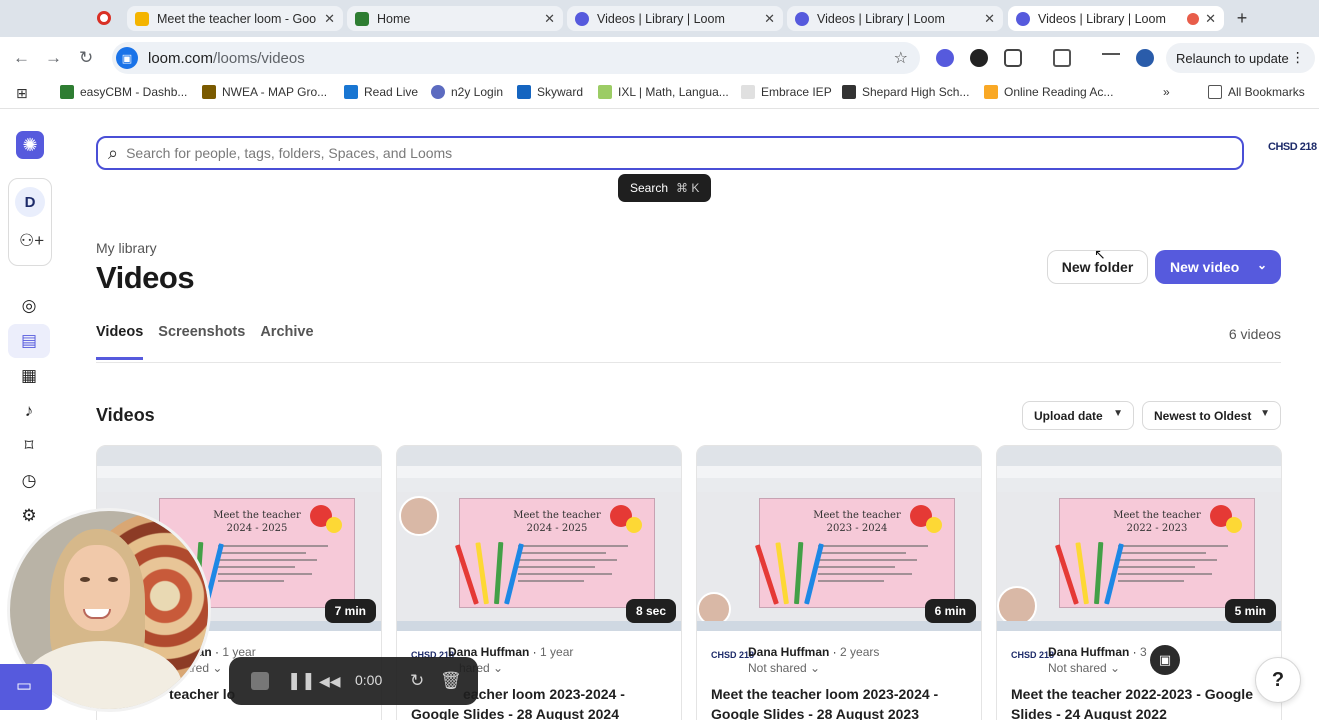 The width and height of the screenshot is (1319, 720). Describe the element at coordinates (381, 92) in the screenshot. I see `bookmark-read-live: Read Live` at that location.